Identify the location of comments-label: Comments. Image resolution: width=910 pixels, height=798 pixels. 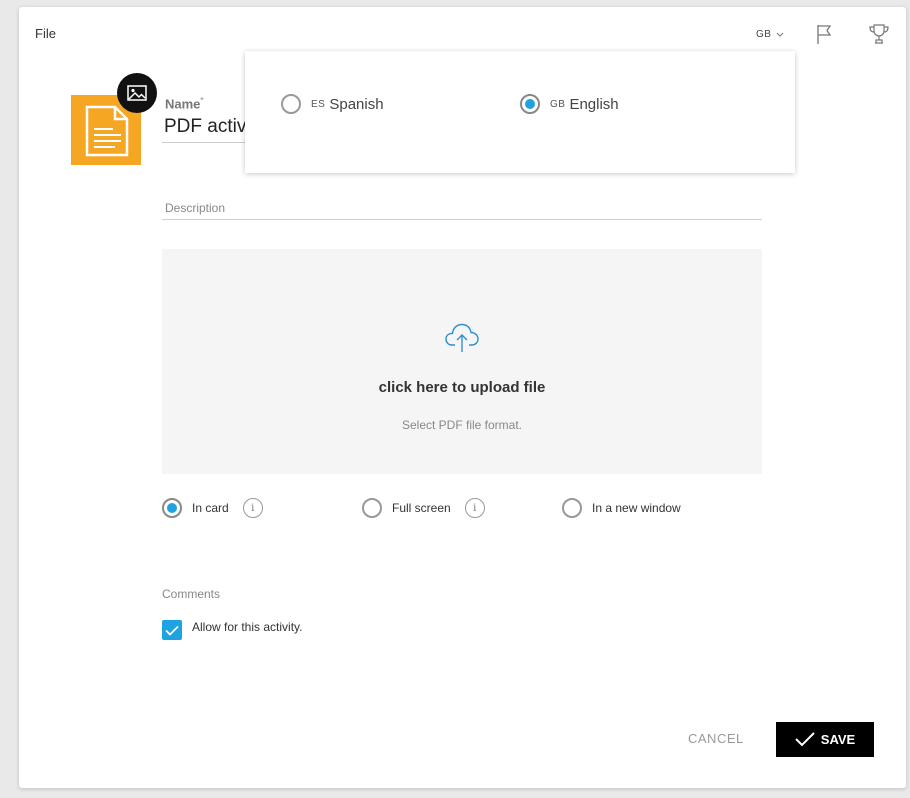
(191, 594).